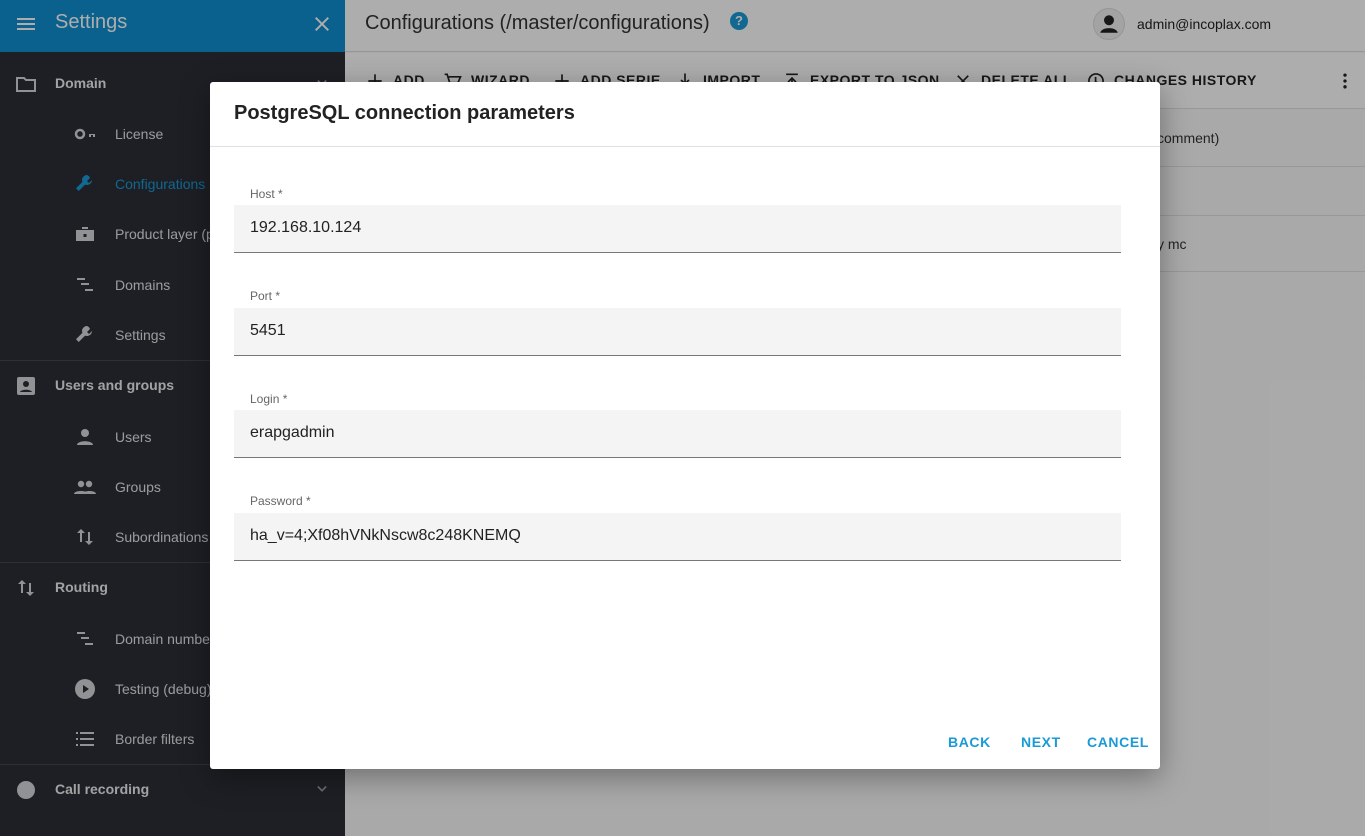 This screenshot has height=836, width=1365. What do you see at coordinates (404, 113) in the screenshot?
I see `dialog-title: PostgreSQL connection parameters` at bounding box center [404, 113].